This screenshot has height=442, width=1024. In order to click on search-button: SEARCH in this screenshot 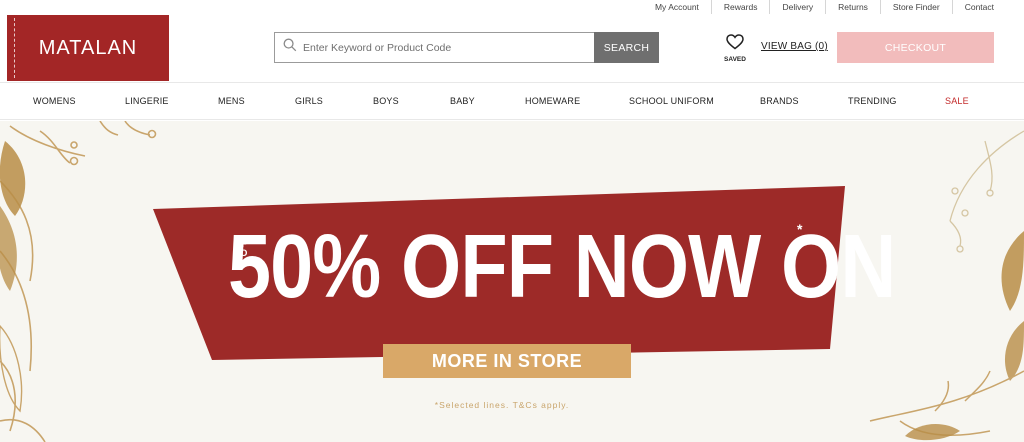, I will do `click(626, 47)`.